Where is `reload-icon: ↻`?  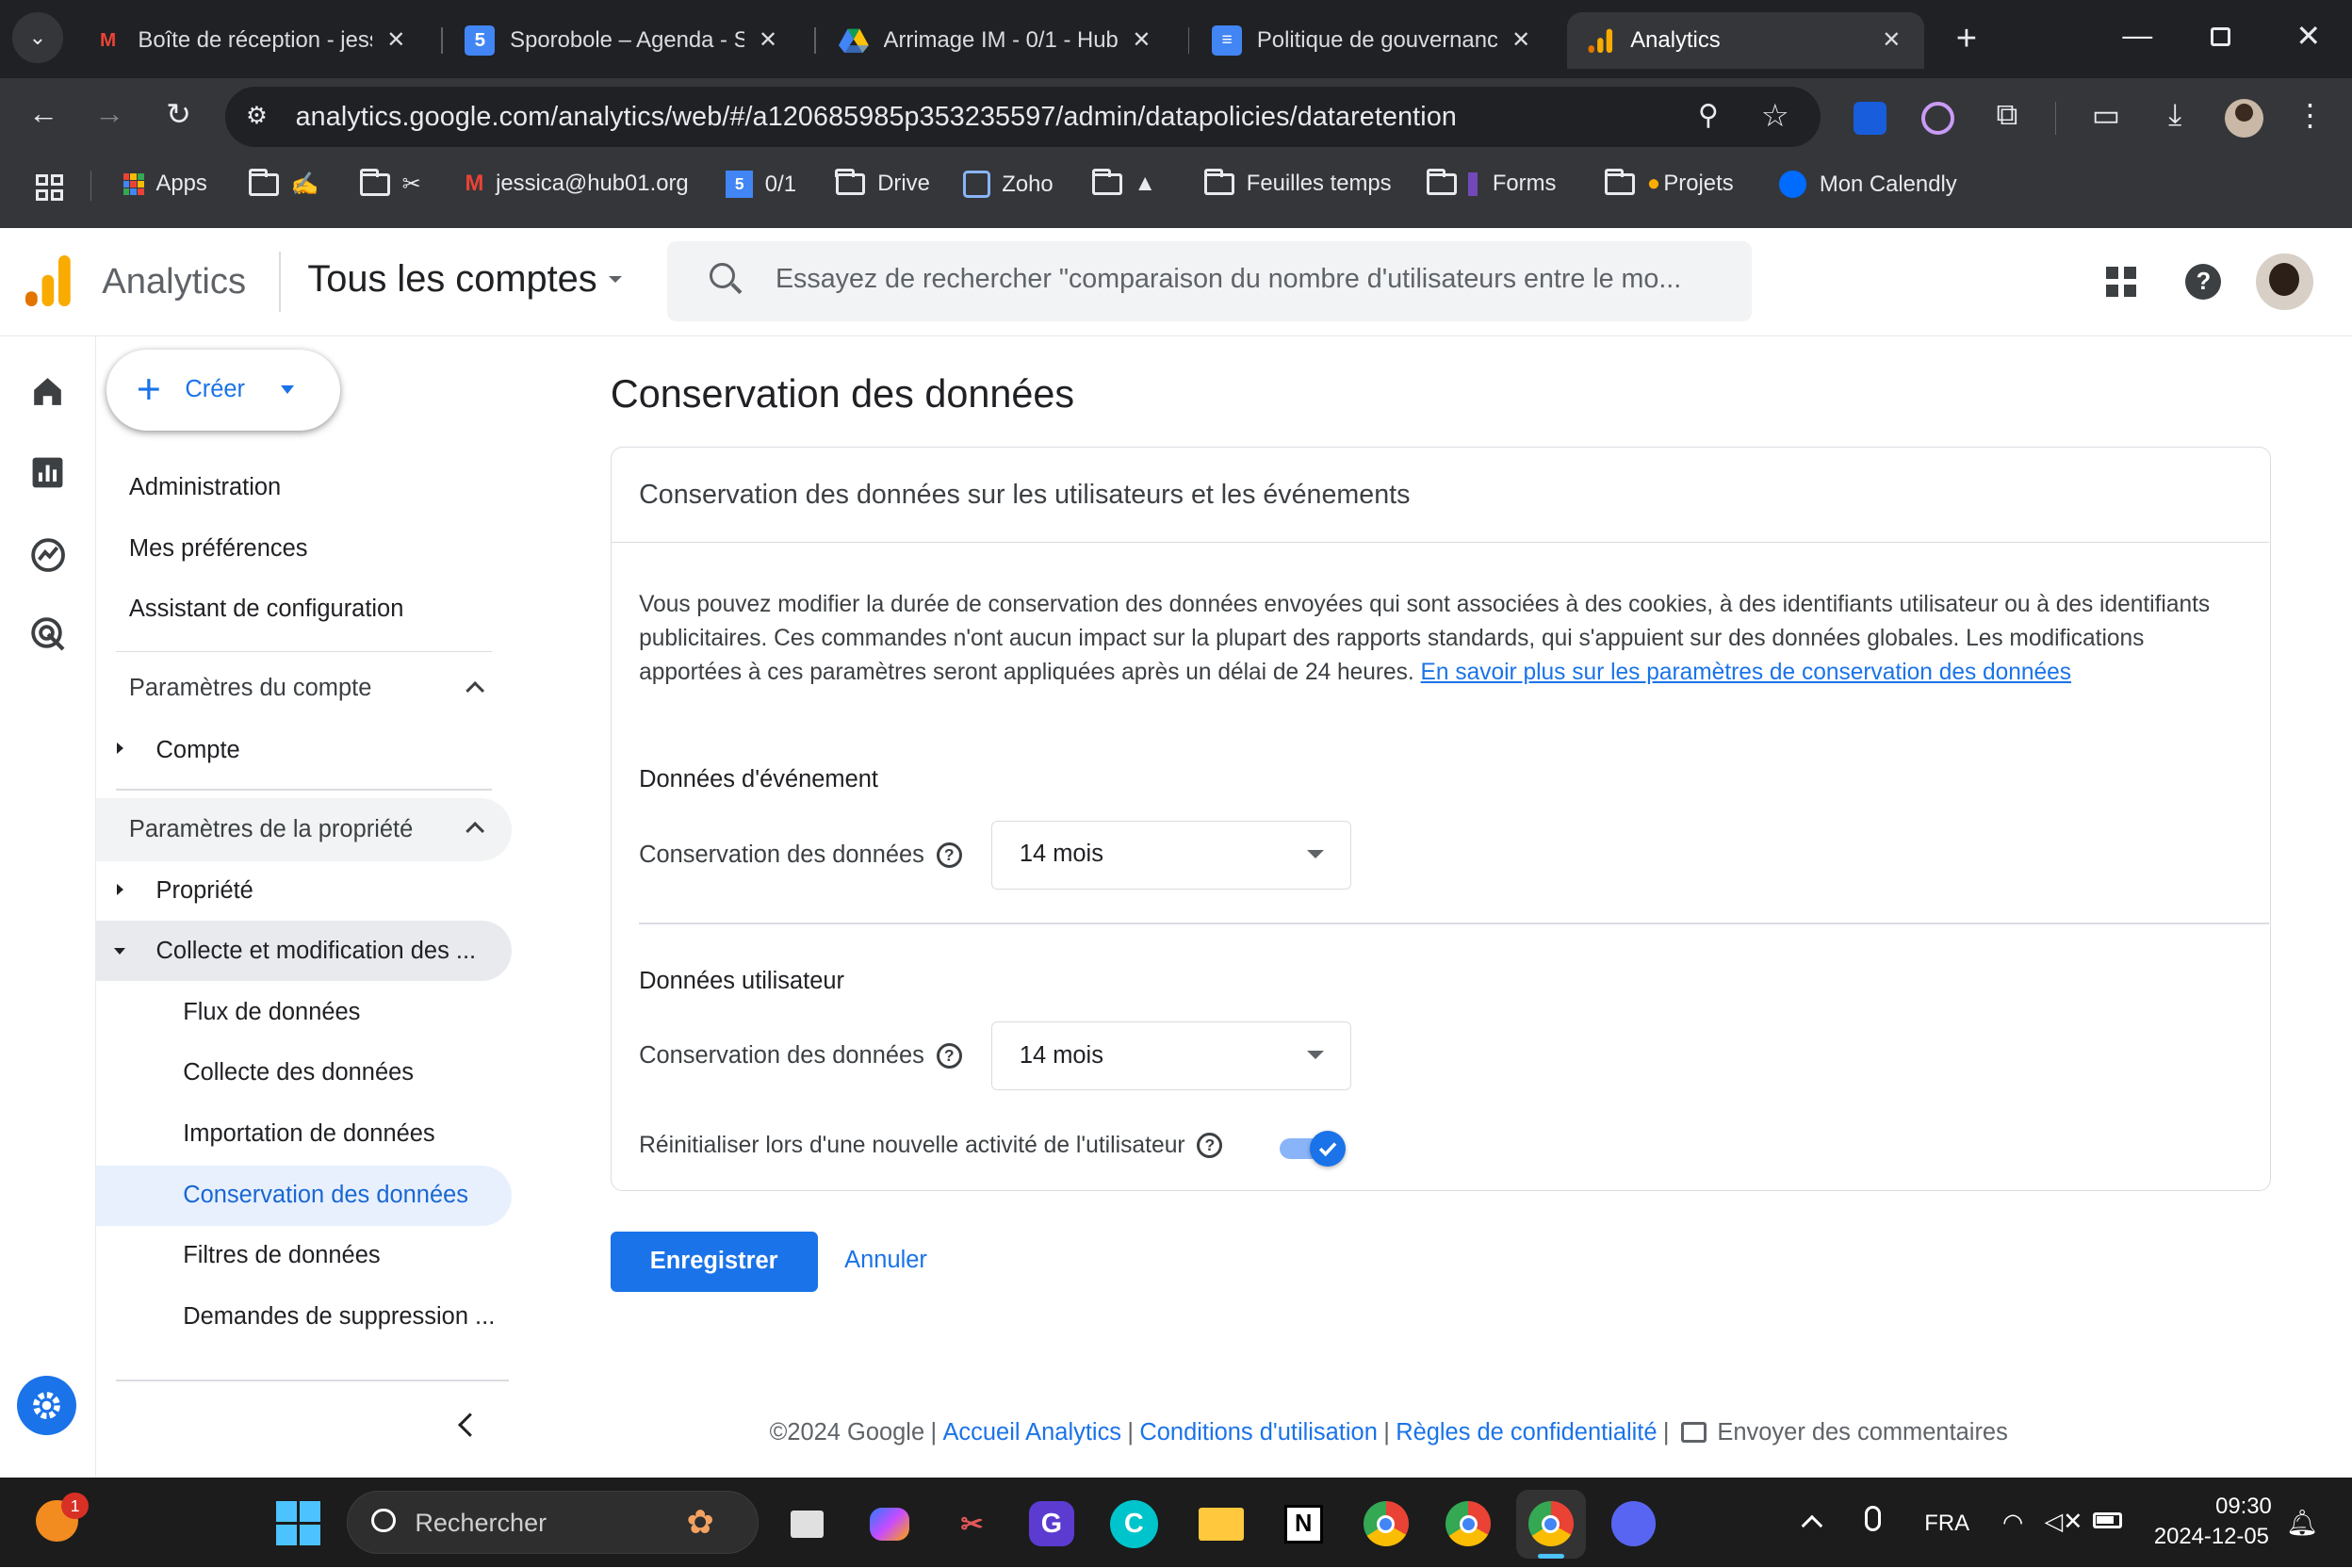
reload-icon: ↻ is located at coordinates (178, 114).